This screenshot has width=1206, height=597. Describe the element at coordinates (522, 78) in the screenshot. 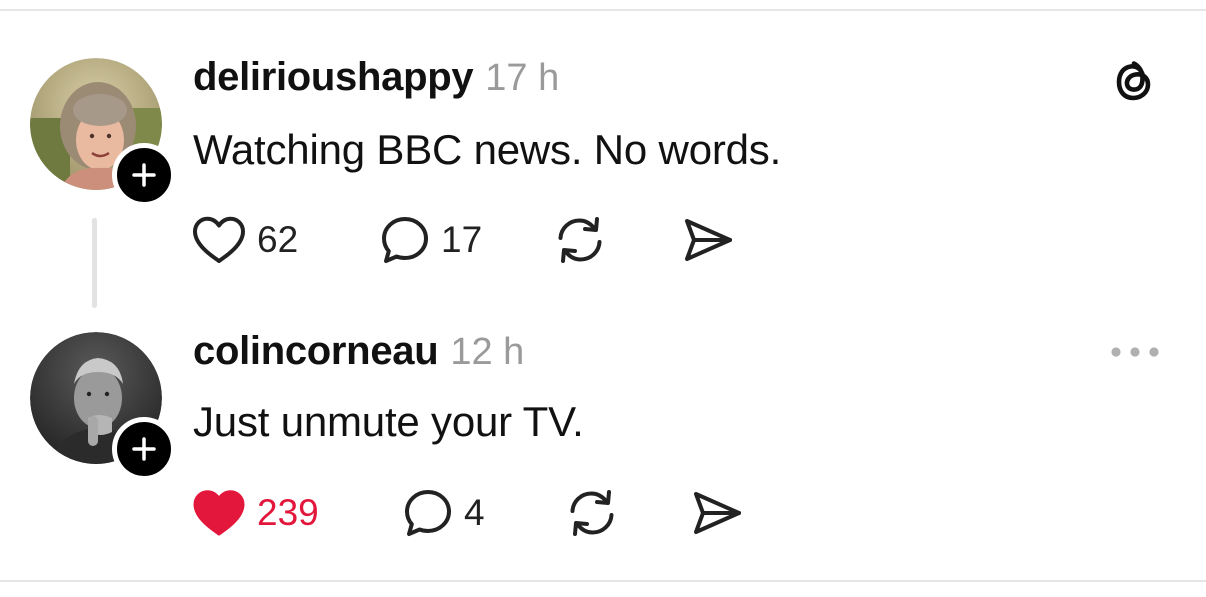

I see `timestamp: 17 h` at that location.